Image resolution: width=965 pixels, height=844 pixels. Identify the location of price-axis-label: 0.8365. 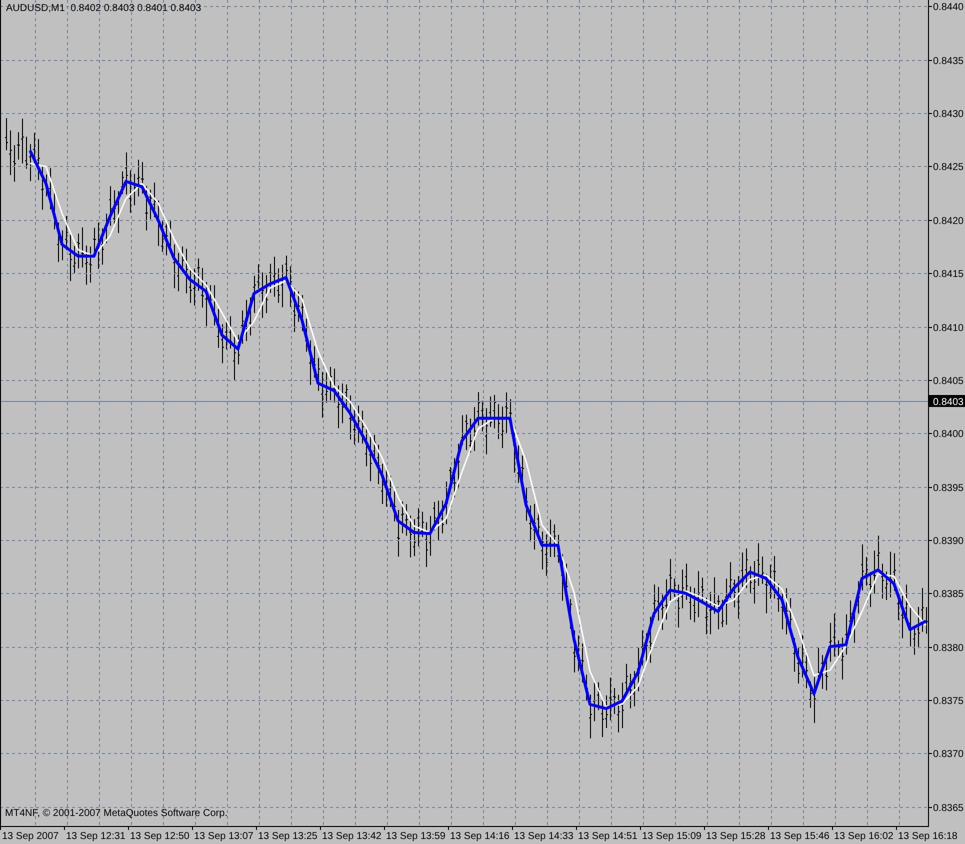
(948, 808).